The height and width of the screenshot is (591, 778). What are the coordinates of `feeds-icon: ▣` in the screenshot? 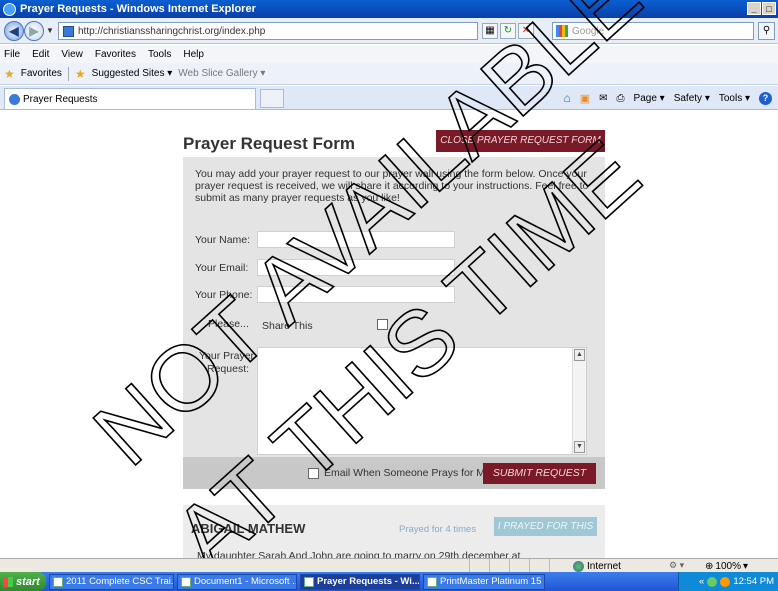 It's located at (585, 98).